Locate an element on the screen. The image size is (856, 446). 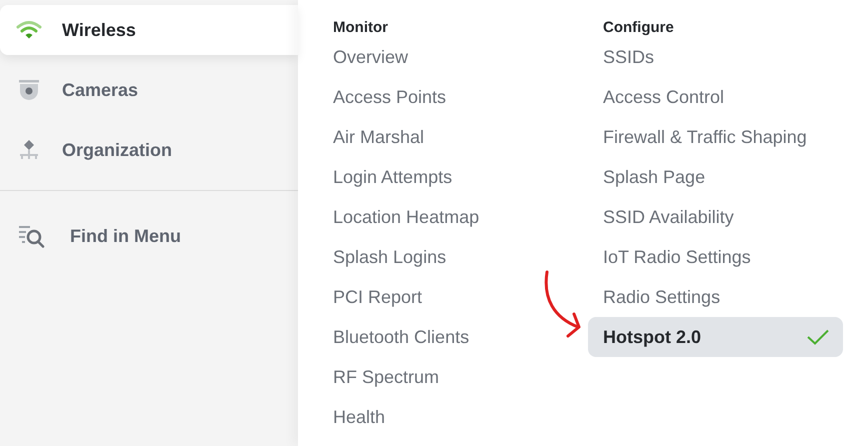
menu-item: Access Points is located at coordinates (435, 97).